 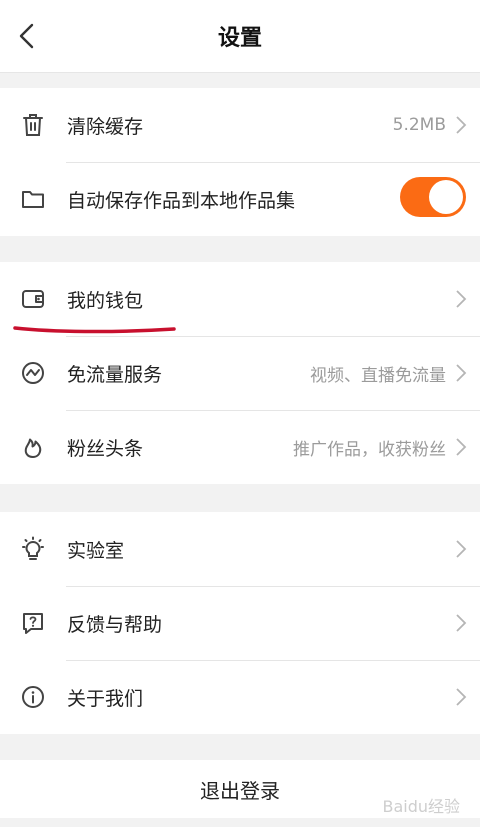 What do you see at coordinates (33, 199) in the screenshot?
I see `folder-icon` at bounding box center [33, 199].